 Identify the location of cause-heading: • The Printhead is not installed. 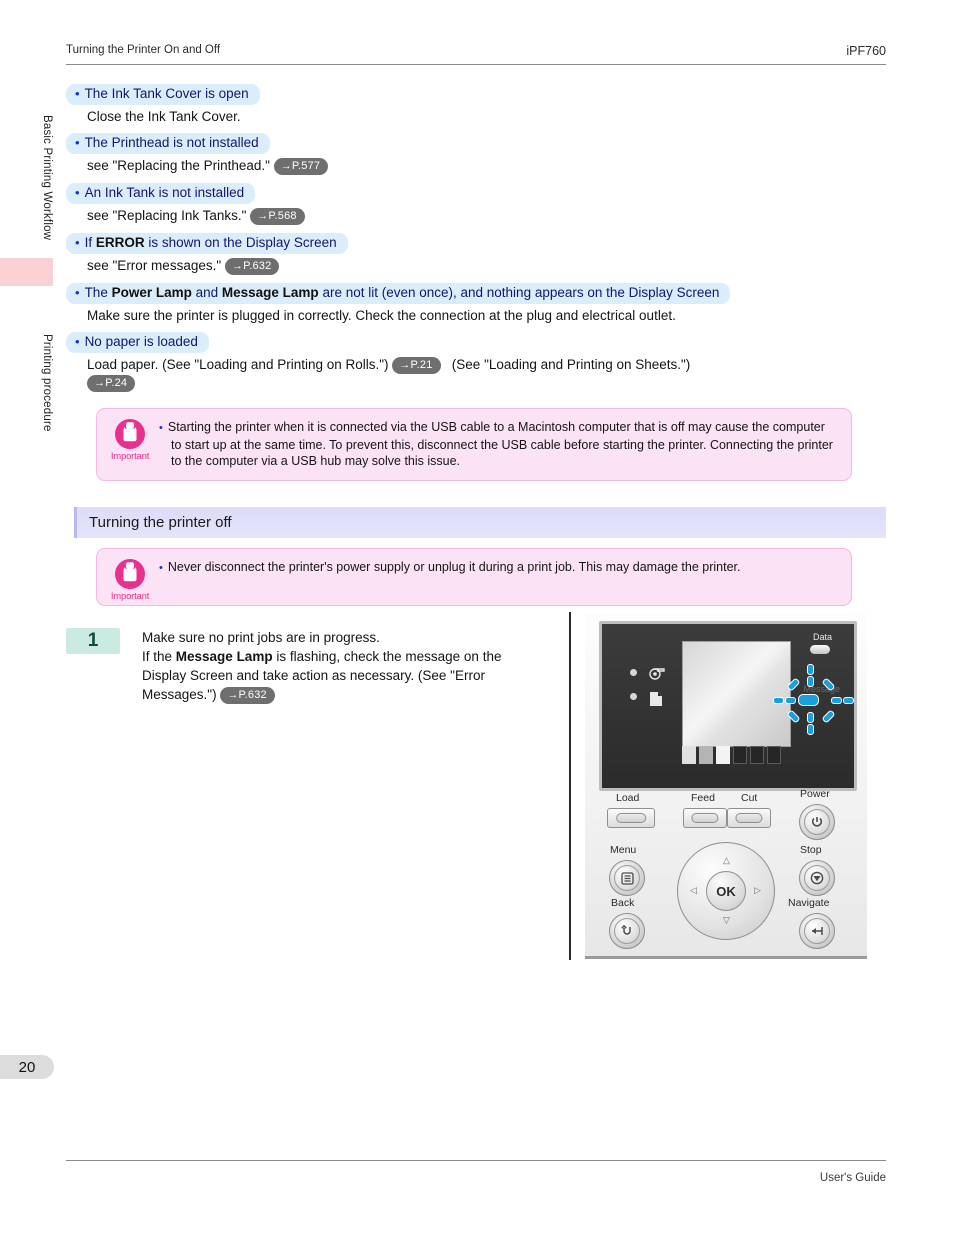
(168, 143).